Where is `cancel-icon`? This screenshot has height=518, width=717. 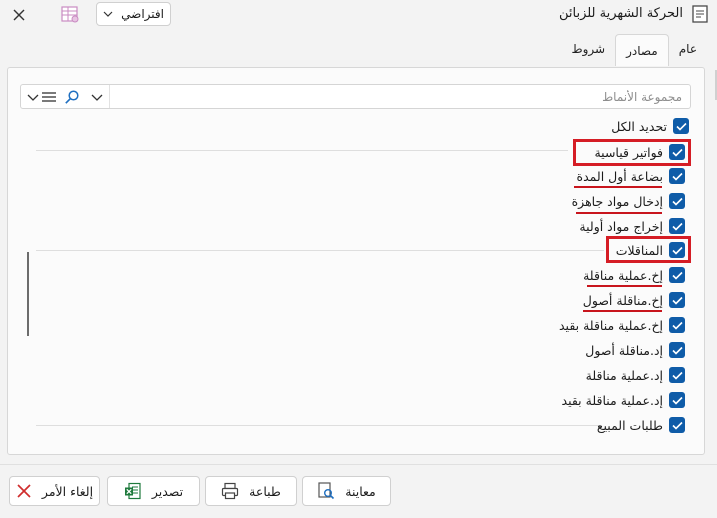 cancel-icon is located at coordinates (24, 491).